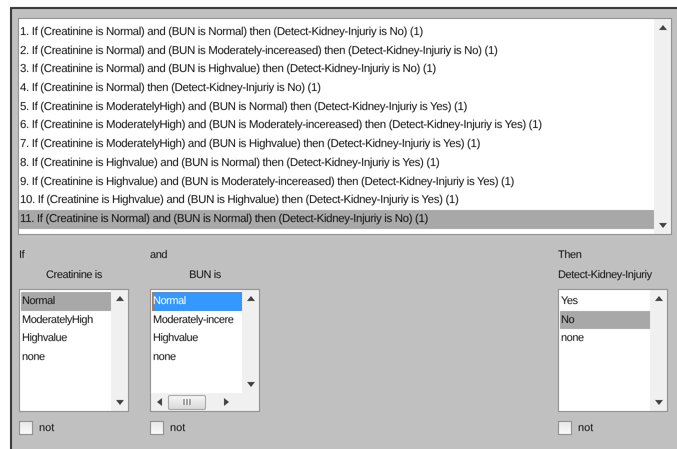  What do you see at coordinates (605, 276) in the screenshot?
I see `variable-label: Detect-Kidney-Injuriy` at bounding box center [605, 276].